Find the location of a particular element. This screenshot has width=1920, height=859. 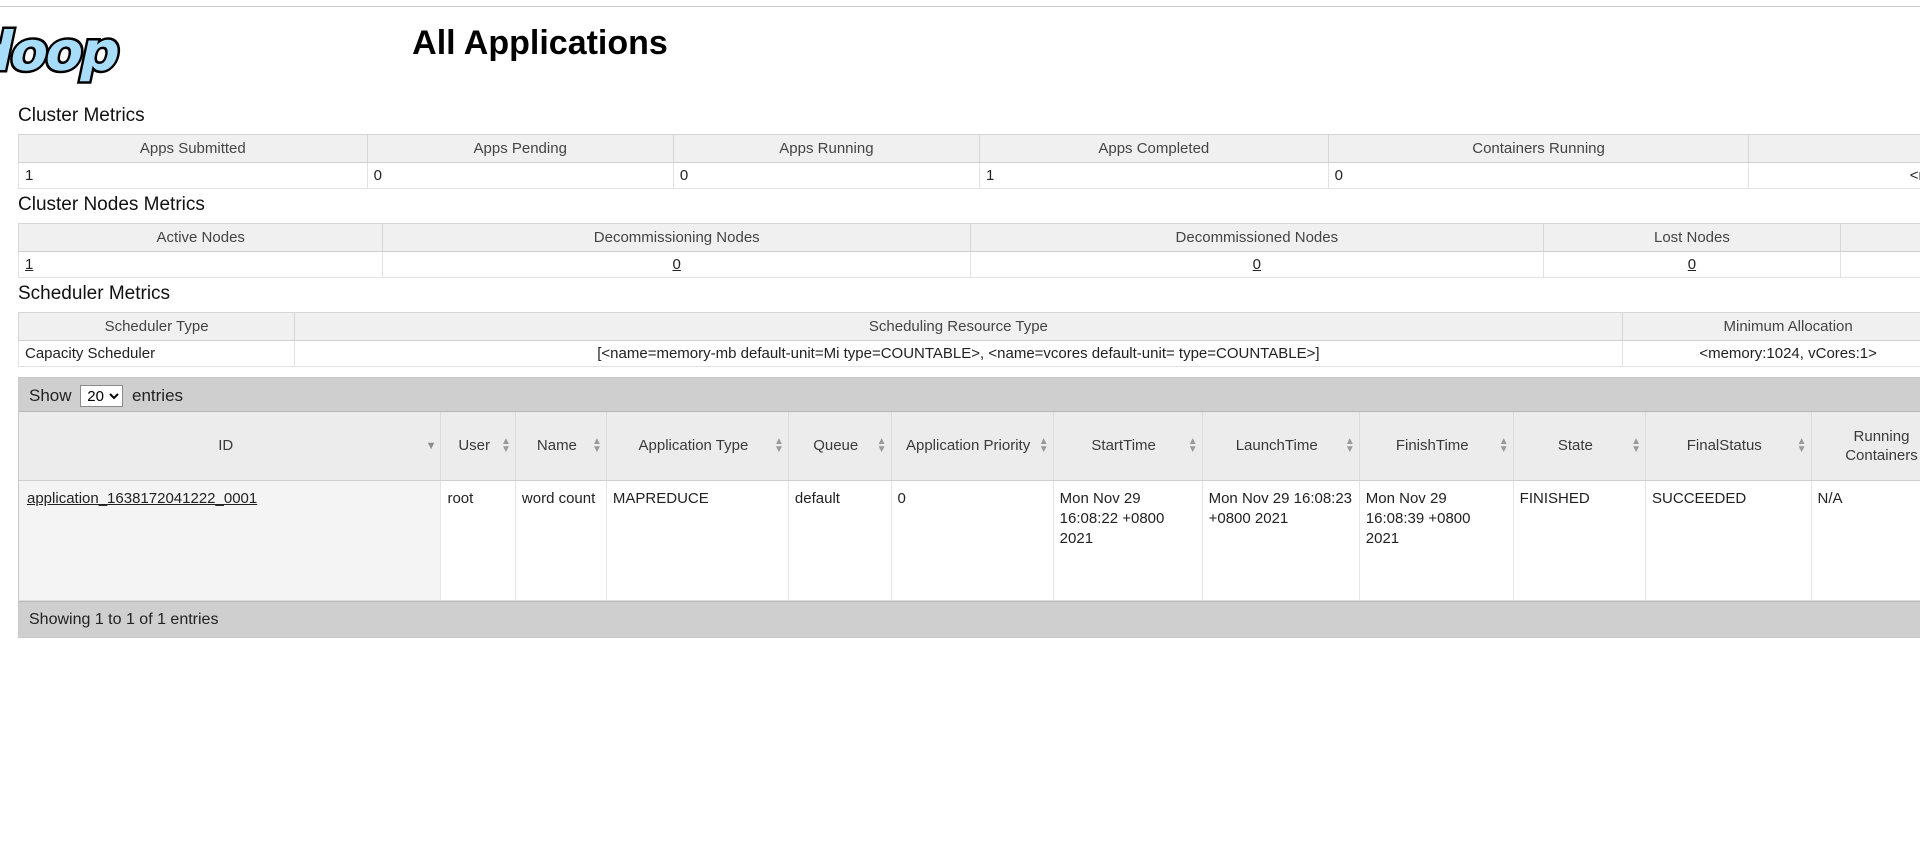

val-apps-pending: 0 is located at coordinates (520, 175).